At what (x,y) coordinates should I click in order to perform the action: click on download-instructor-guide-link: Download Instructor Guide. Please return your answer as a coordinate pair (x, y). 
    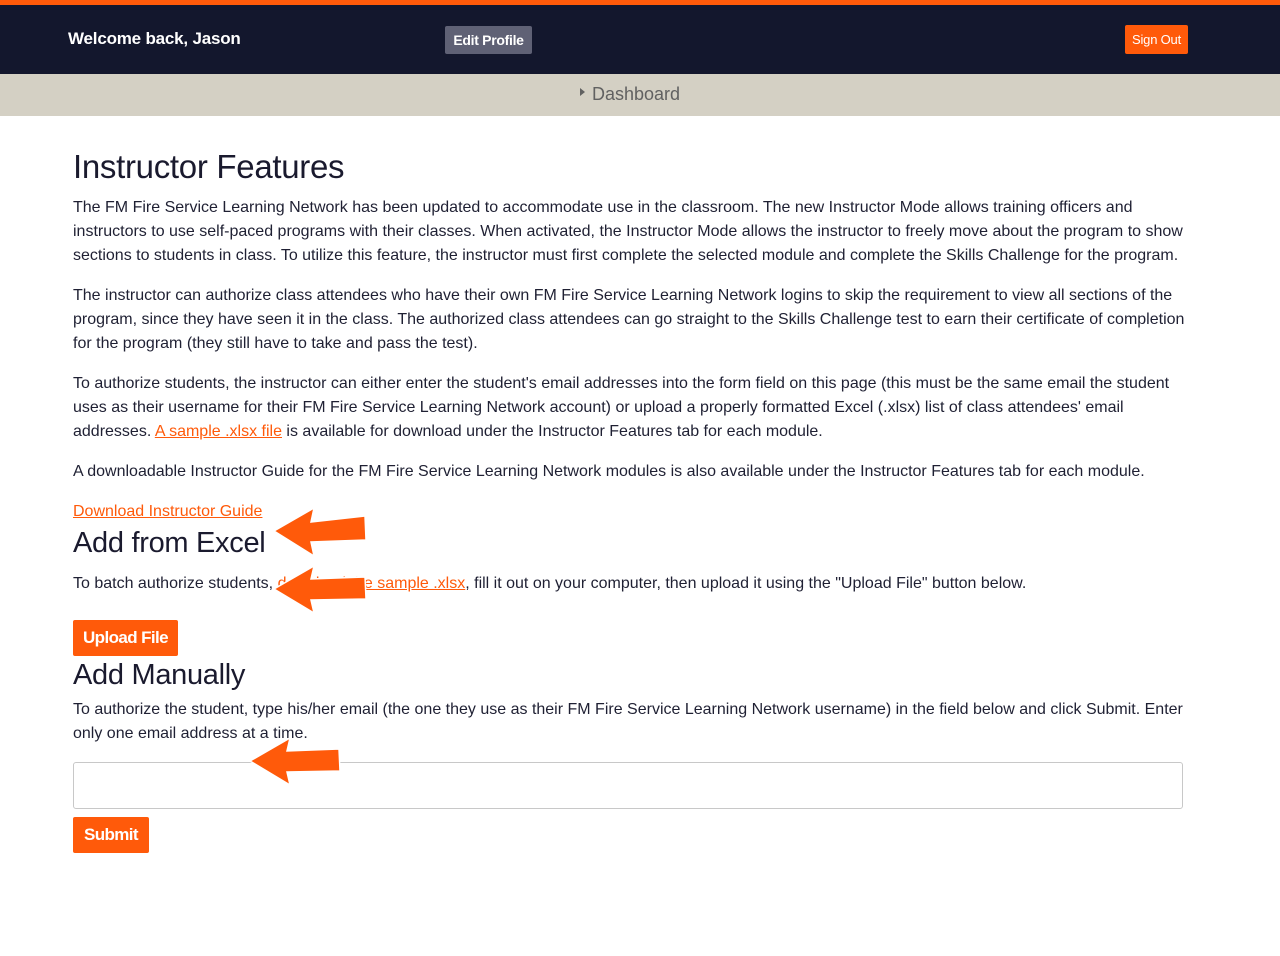
    Looking at the image, I should click on (167, 512).